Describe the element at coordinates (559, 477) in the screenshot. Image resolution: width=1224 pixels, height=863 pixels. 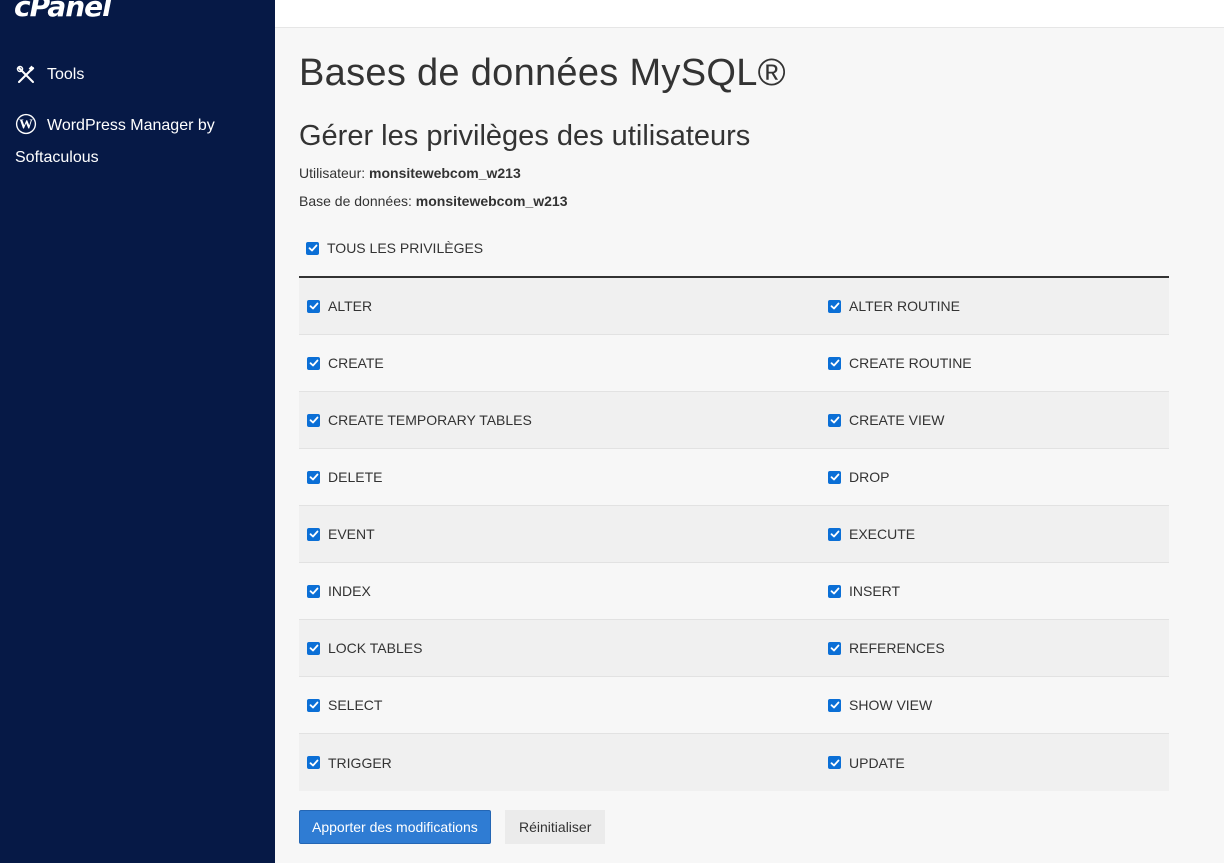
I see `privilege-checkbox: DELETE` at that location.